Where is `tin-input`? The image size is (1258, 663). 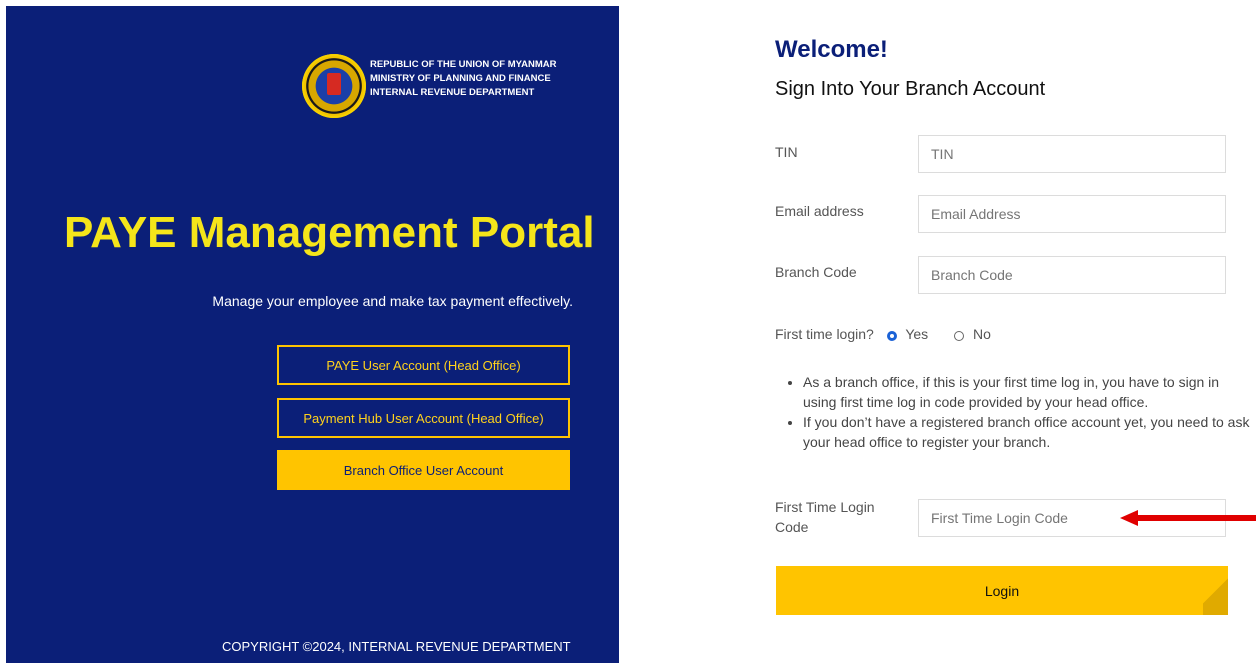
tin-input is located at coordinates (1072, 154).